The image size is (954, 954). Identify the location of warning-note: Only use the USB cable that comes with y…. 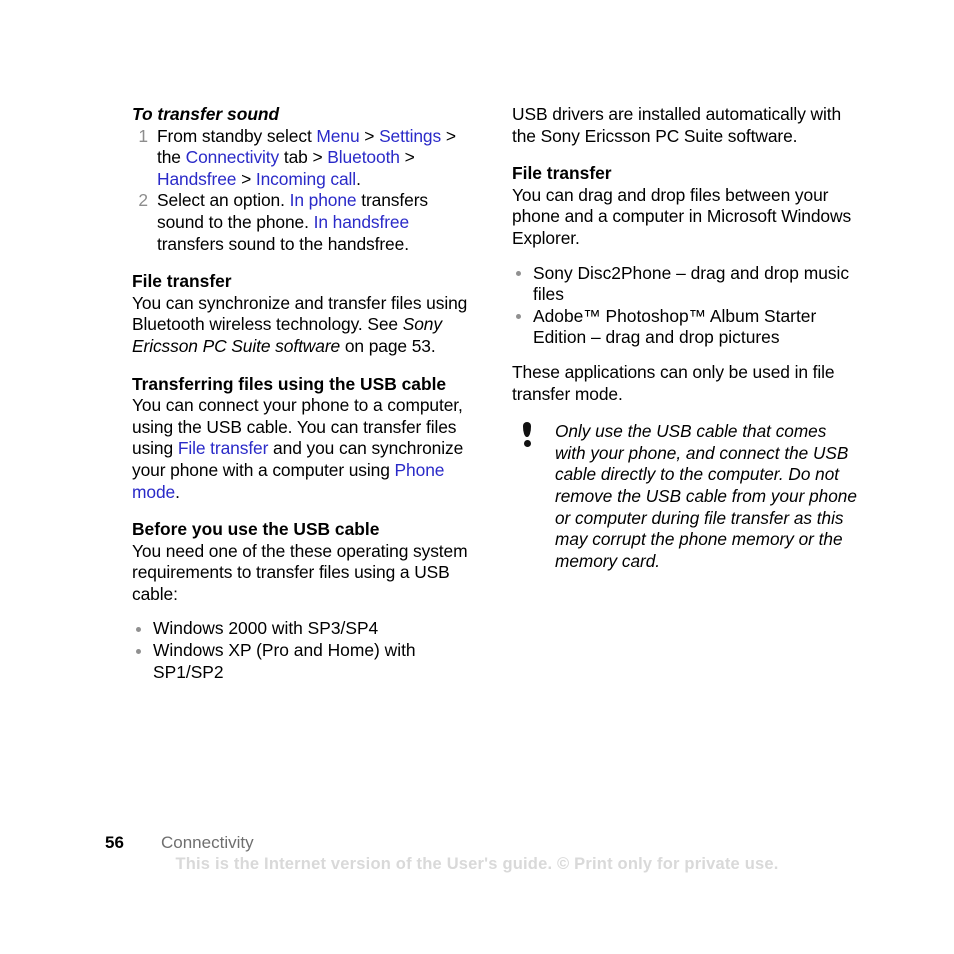
(684, 496).